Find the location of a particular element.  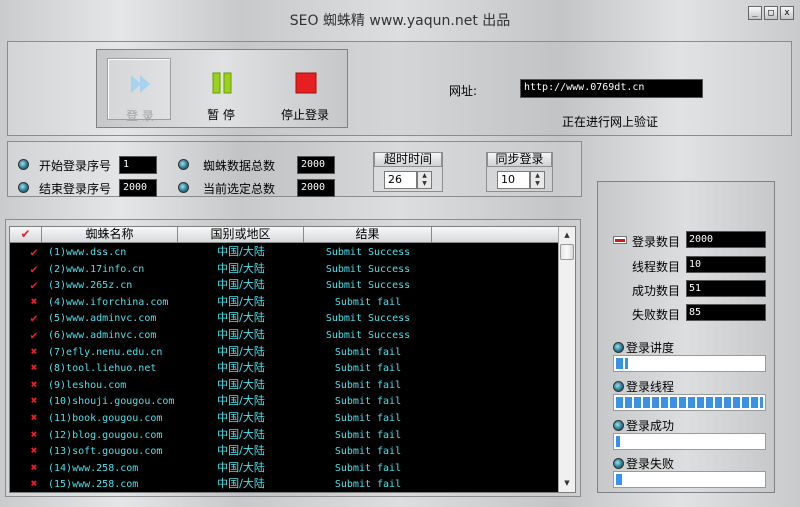

spider-name: (12)blog.gougou.com is located at coordinates (105, 435).